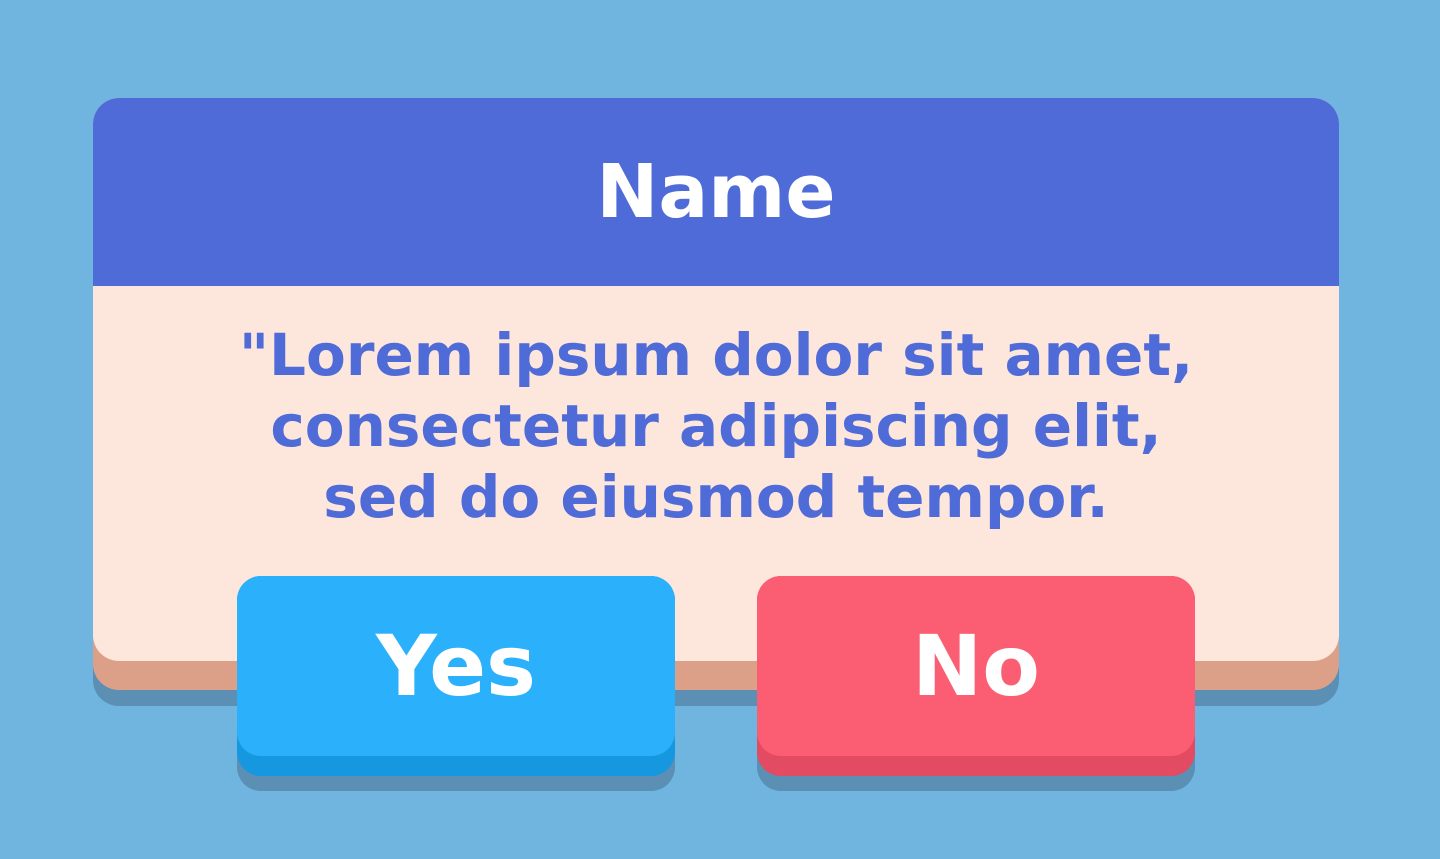  I want to click on no-button: No, so click(976, 683).